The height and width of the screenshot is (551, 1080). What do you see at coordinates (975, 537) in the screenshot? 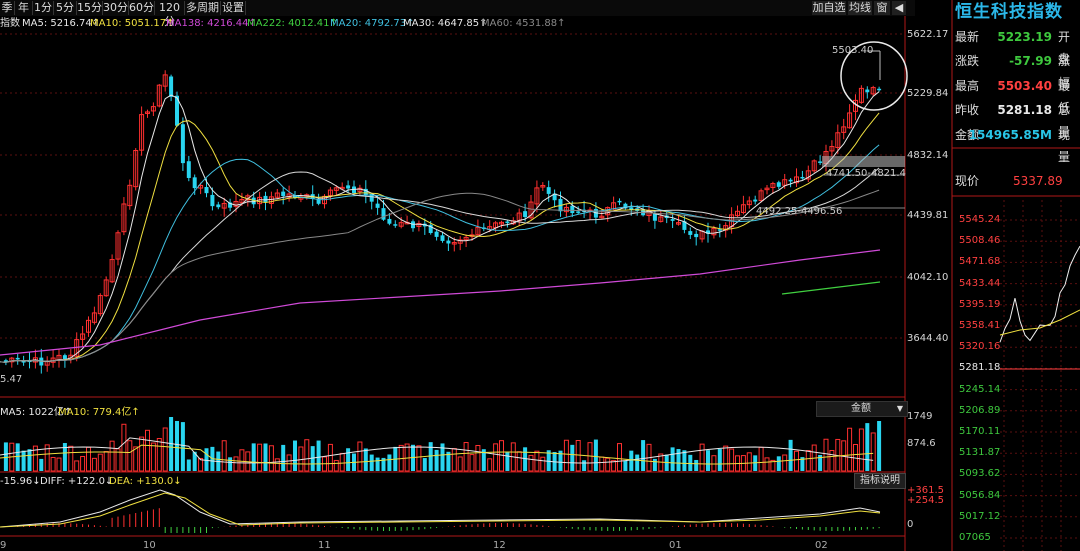
I see `intraday-axis-label: 07065` at bounding box center [975, 537].